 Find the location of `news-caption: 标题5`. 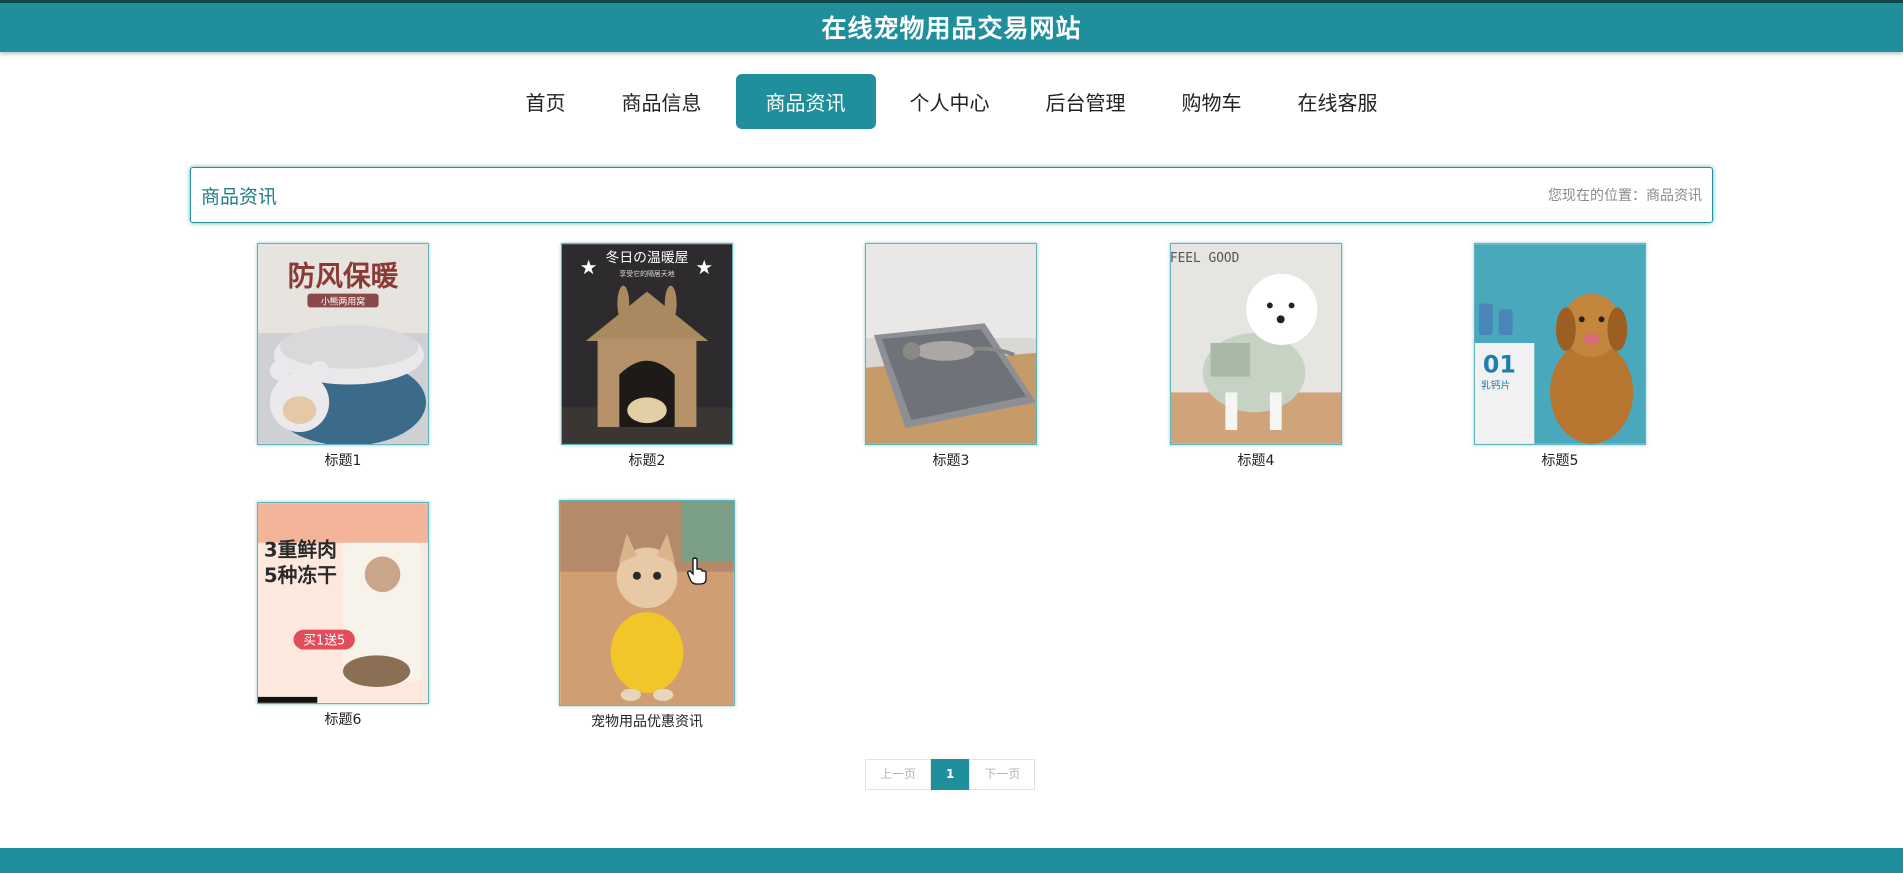

news-caption: 标题5 is located at coordinates (1560, 460).